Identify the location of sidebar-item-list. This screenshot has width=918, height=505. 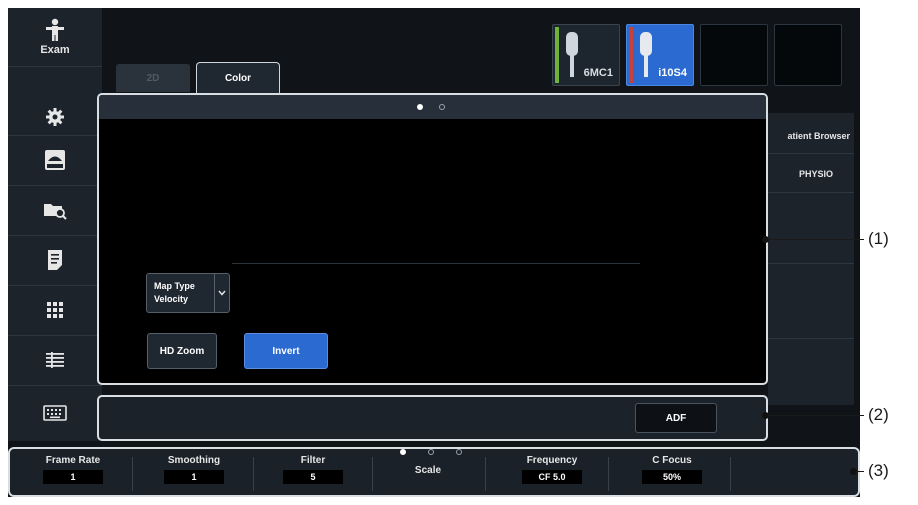
(55, 360).